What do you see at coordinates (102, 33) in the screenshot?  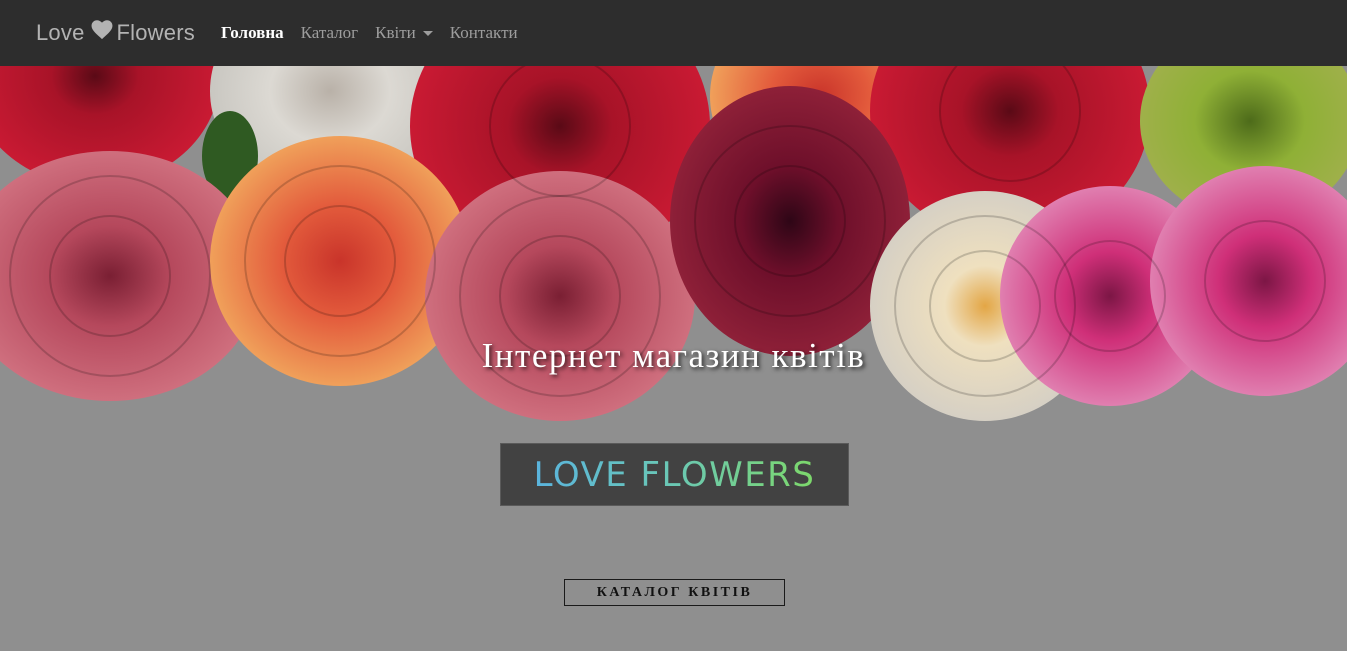 I see `heart-icon` at bounding box center [102, 33].